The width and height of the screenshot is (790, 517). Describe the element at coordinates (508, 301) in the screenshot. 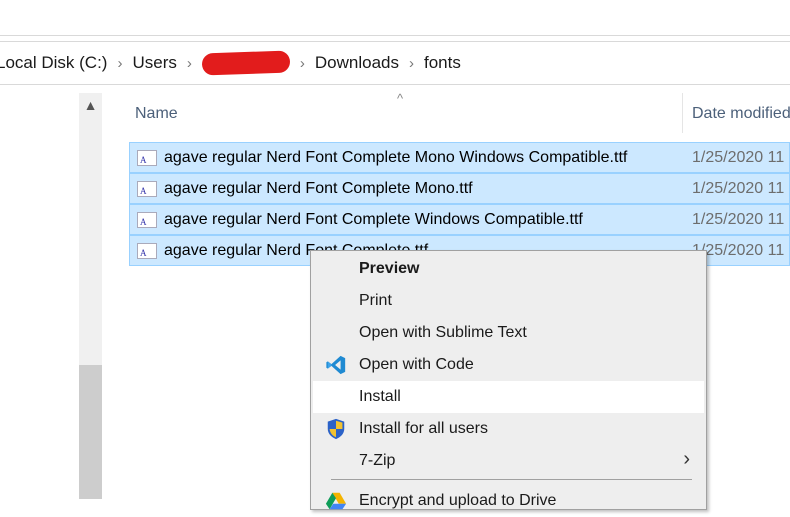

I see `menu-item-print: Print` at that location.